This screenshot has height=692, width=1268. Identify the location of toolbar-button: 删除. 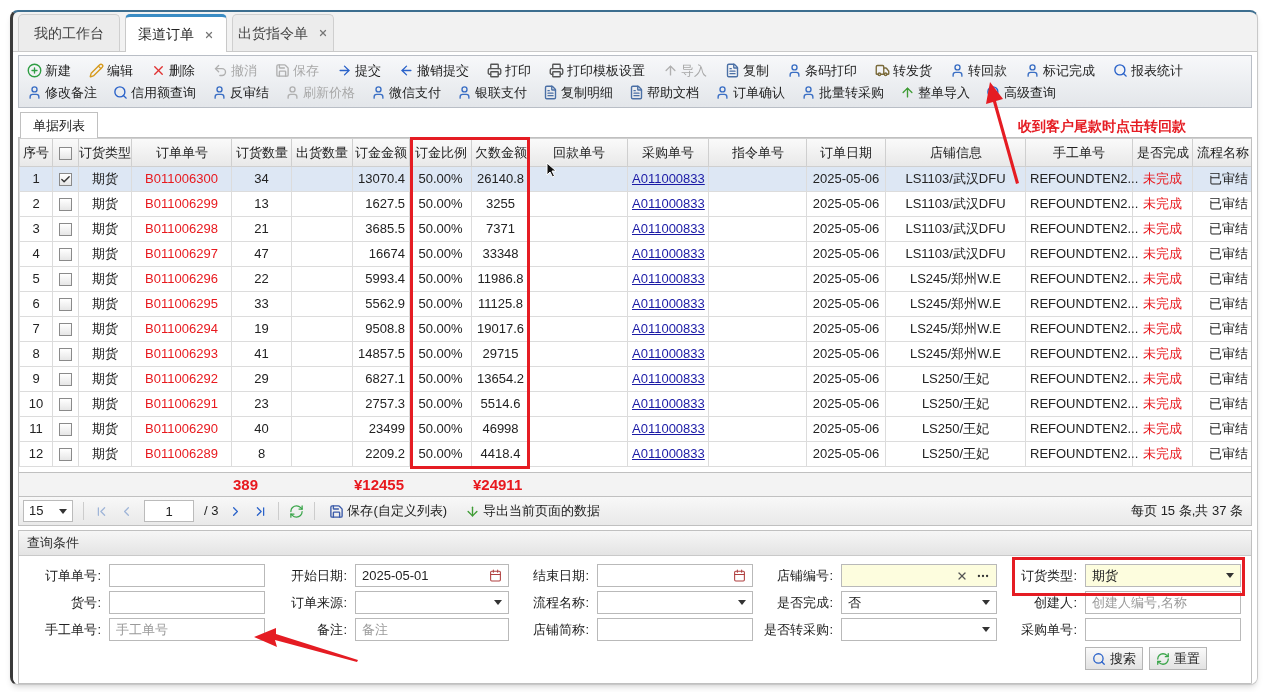
(173, 70).